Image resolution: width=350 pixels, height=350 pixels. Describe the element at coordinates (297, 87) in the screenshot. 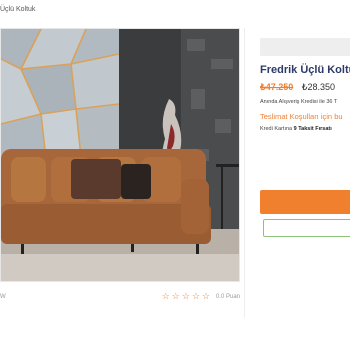

I see `price-block: ₺47.250 ₺28.350` at that location.